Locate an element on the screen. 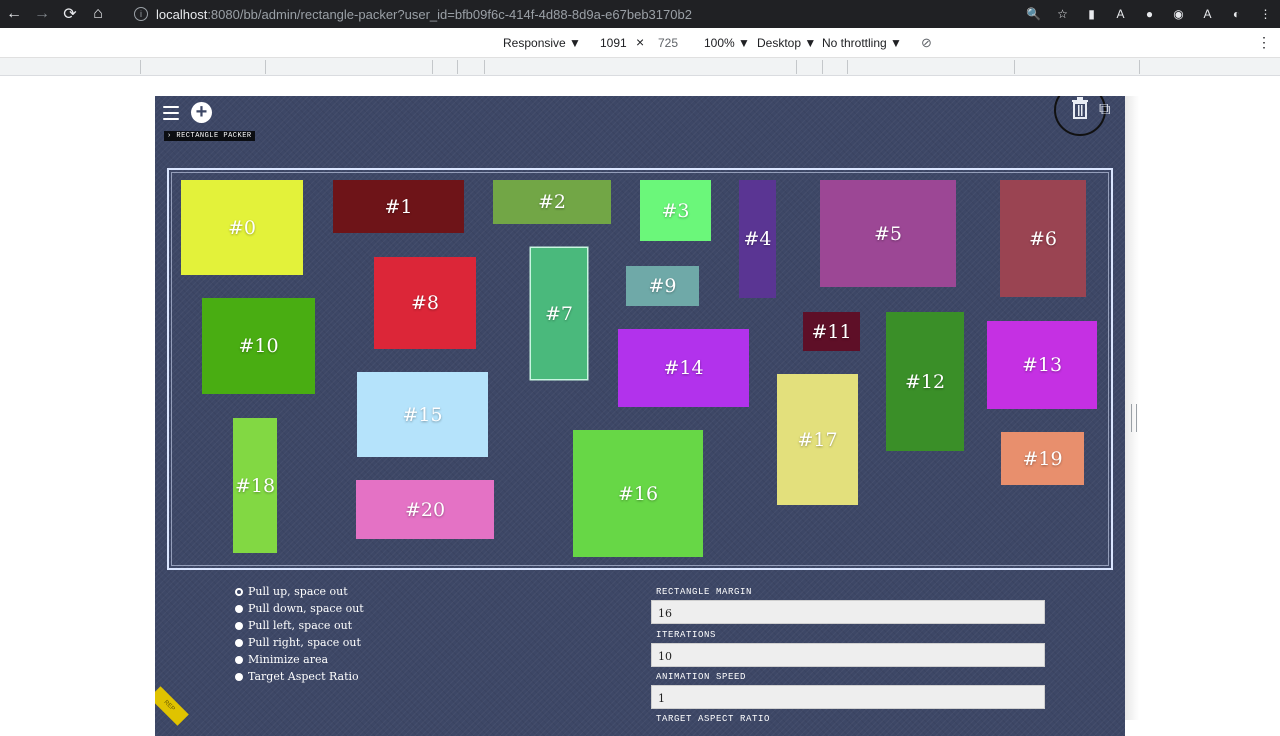  device-mode-select: Desktop ▼ is located at coordinates (786, 43).